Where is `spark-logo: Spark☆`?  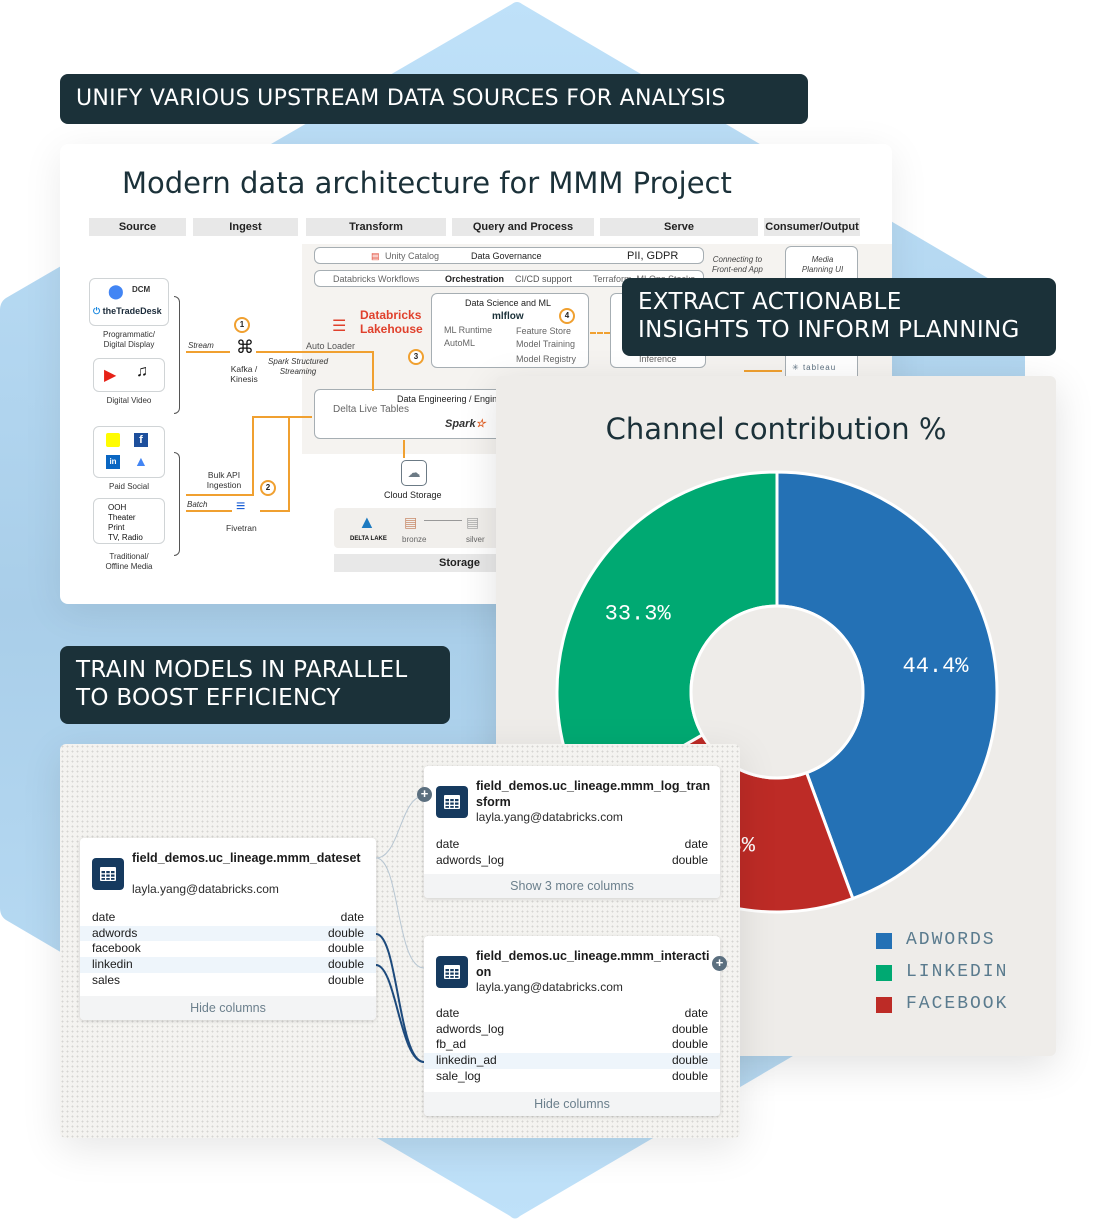 spark-logo: Spark☆ is located at coordinates (465, 424).